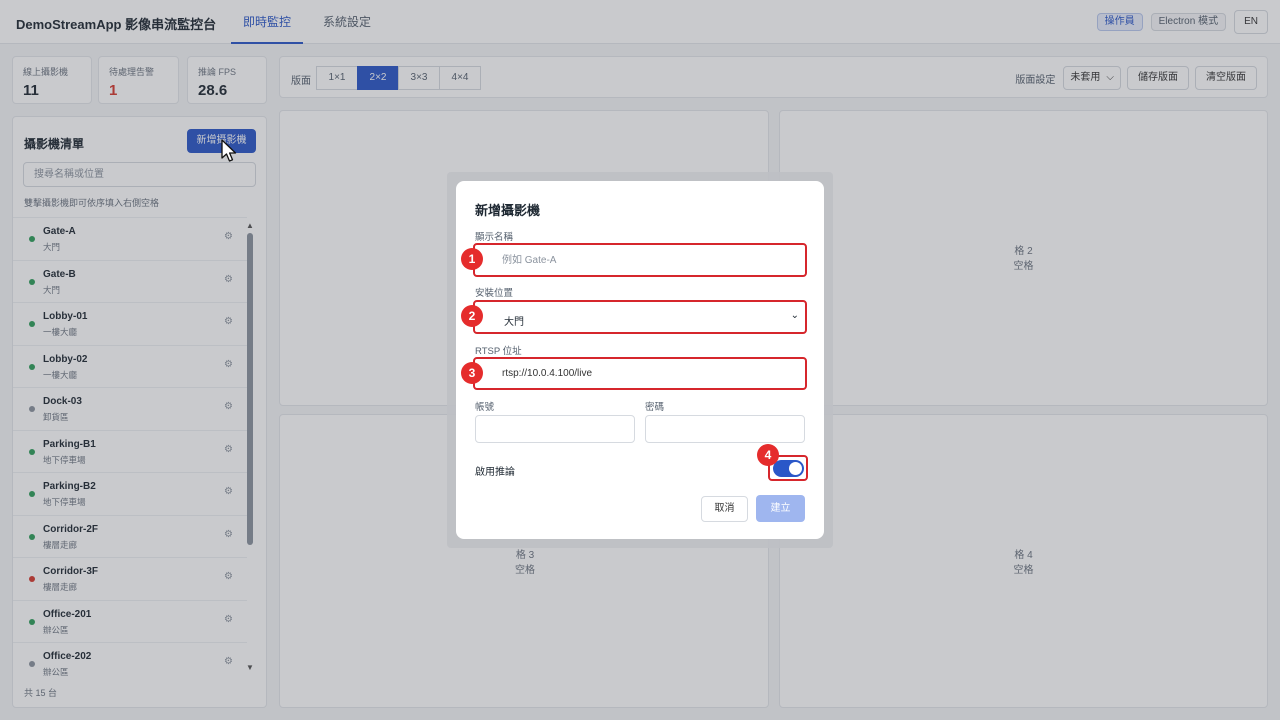 The height and width of the screenshot is (720, 1280). I want to click on display-name-field, so click(640, 260).